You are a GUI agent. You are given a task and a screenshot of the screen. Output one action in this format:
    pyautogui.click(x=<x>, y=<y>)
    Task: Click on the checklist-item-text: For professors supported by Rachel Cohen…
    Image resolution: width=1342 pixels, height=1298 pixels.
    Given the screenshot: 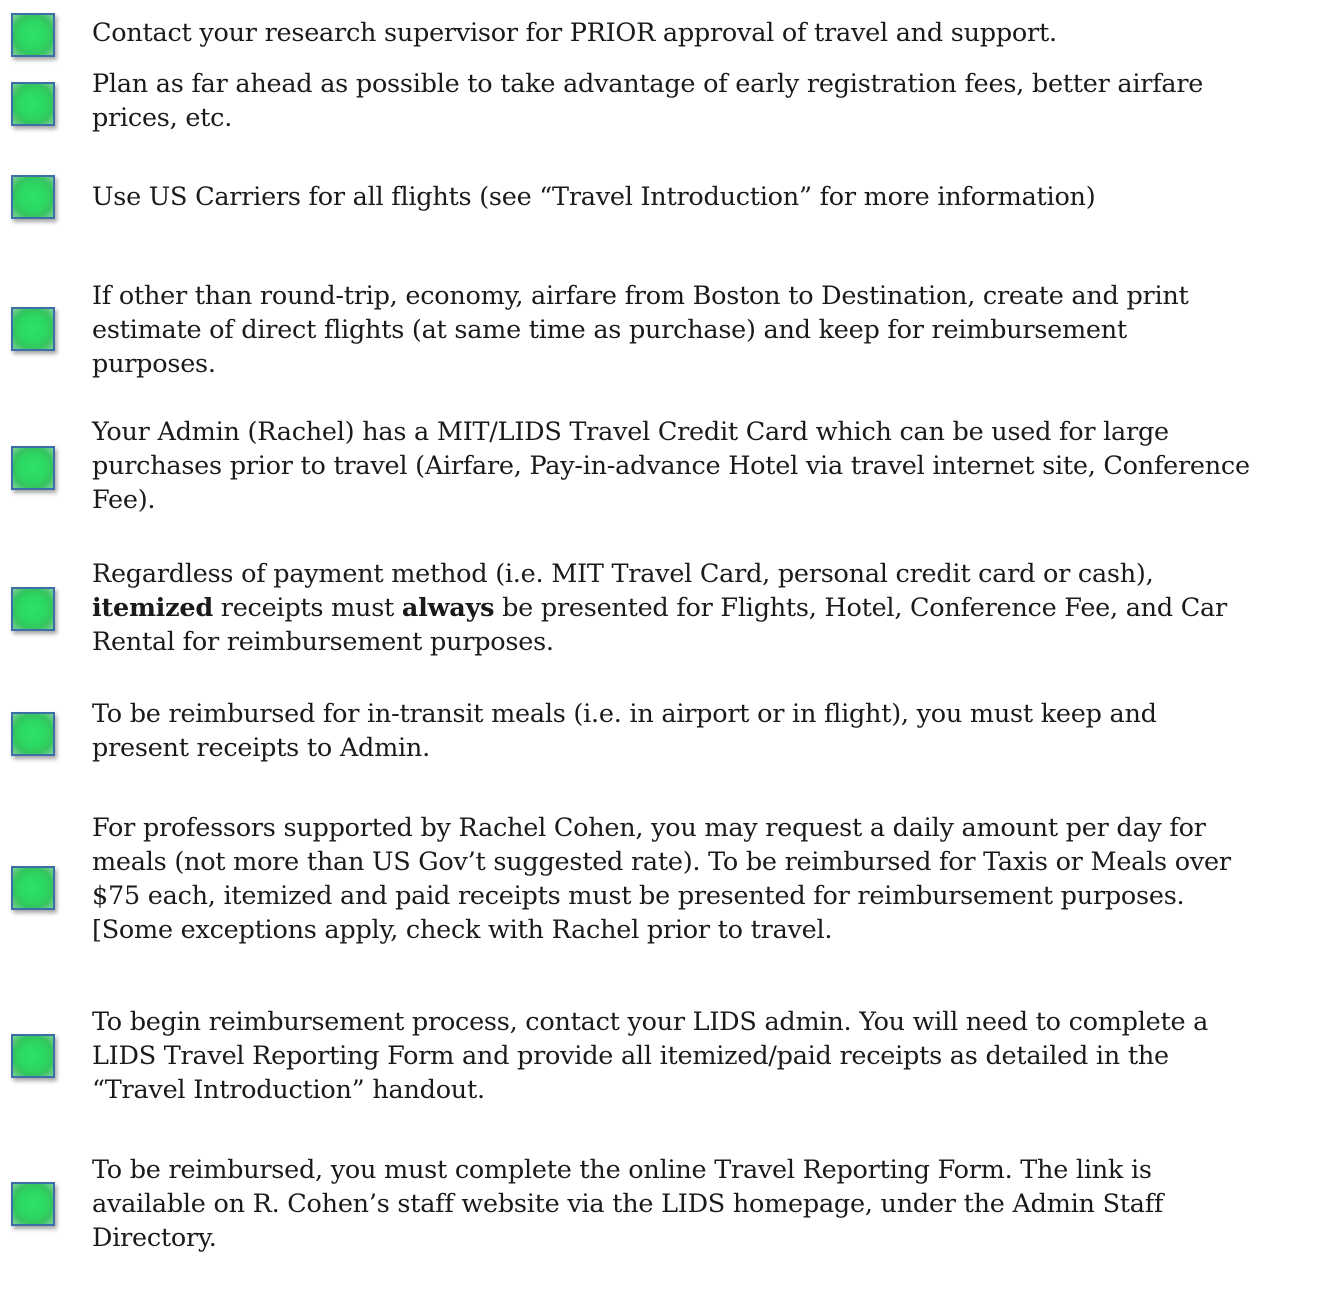 What is the action you would take?
    pyautogui.click(x=716, y=879)
    